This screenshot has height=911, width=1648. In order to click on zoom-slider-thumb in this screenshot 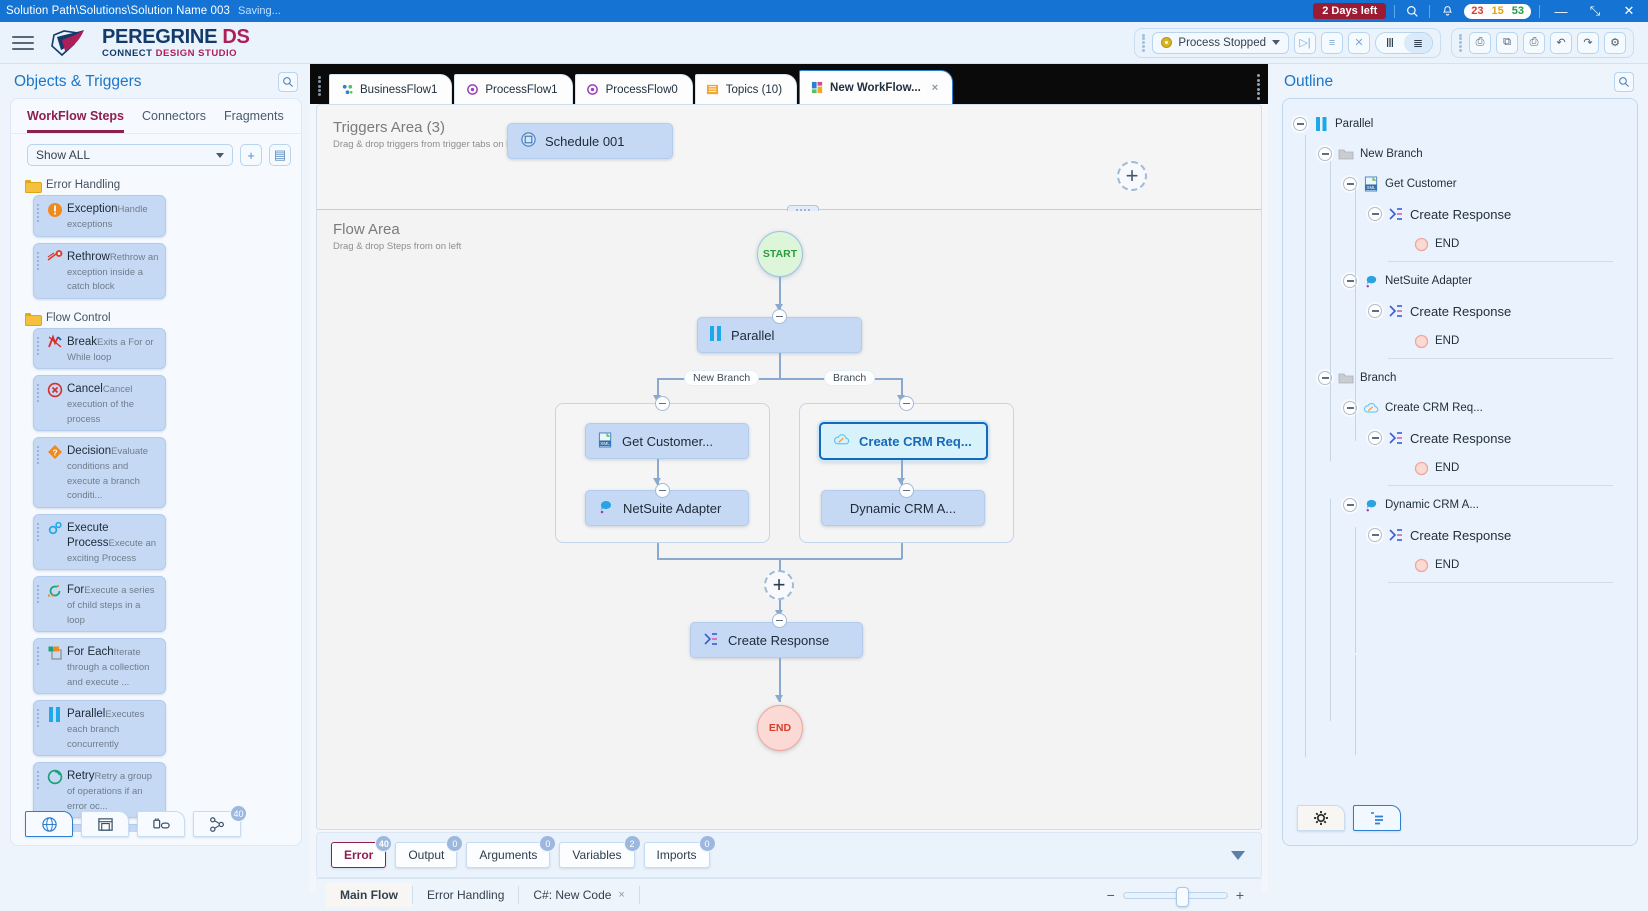, I will do `click(1182, 896)`.